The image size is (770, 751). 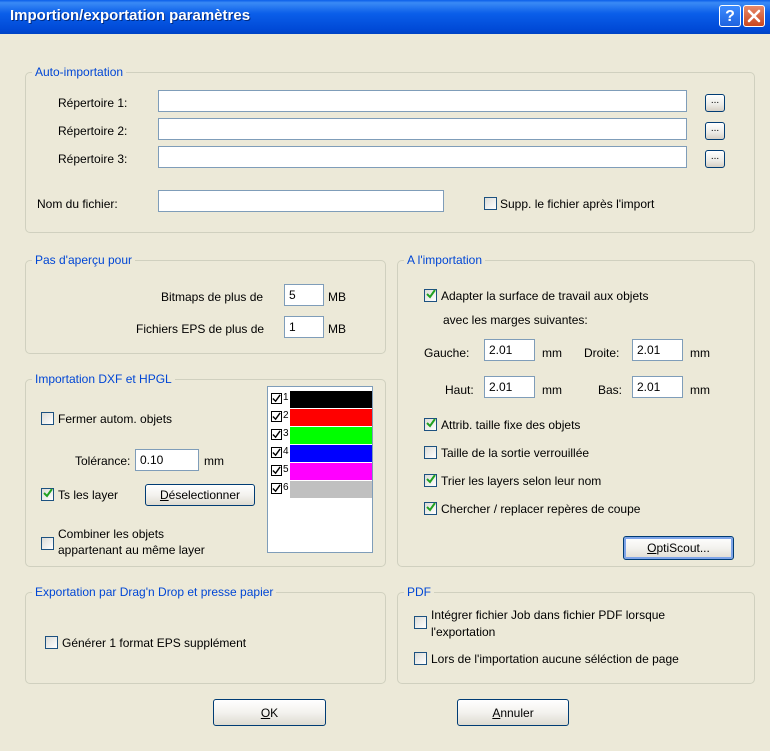 What do you see at coordinates (700, 353) in the screenshot?
I see `margin-right-unit: mm` at bounding box center [700, 353].